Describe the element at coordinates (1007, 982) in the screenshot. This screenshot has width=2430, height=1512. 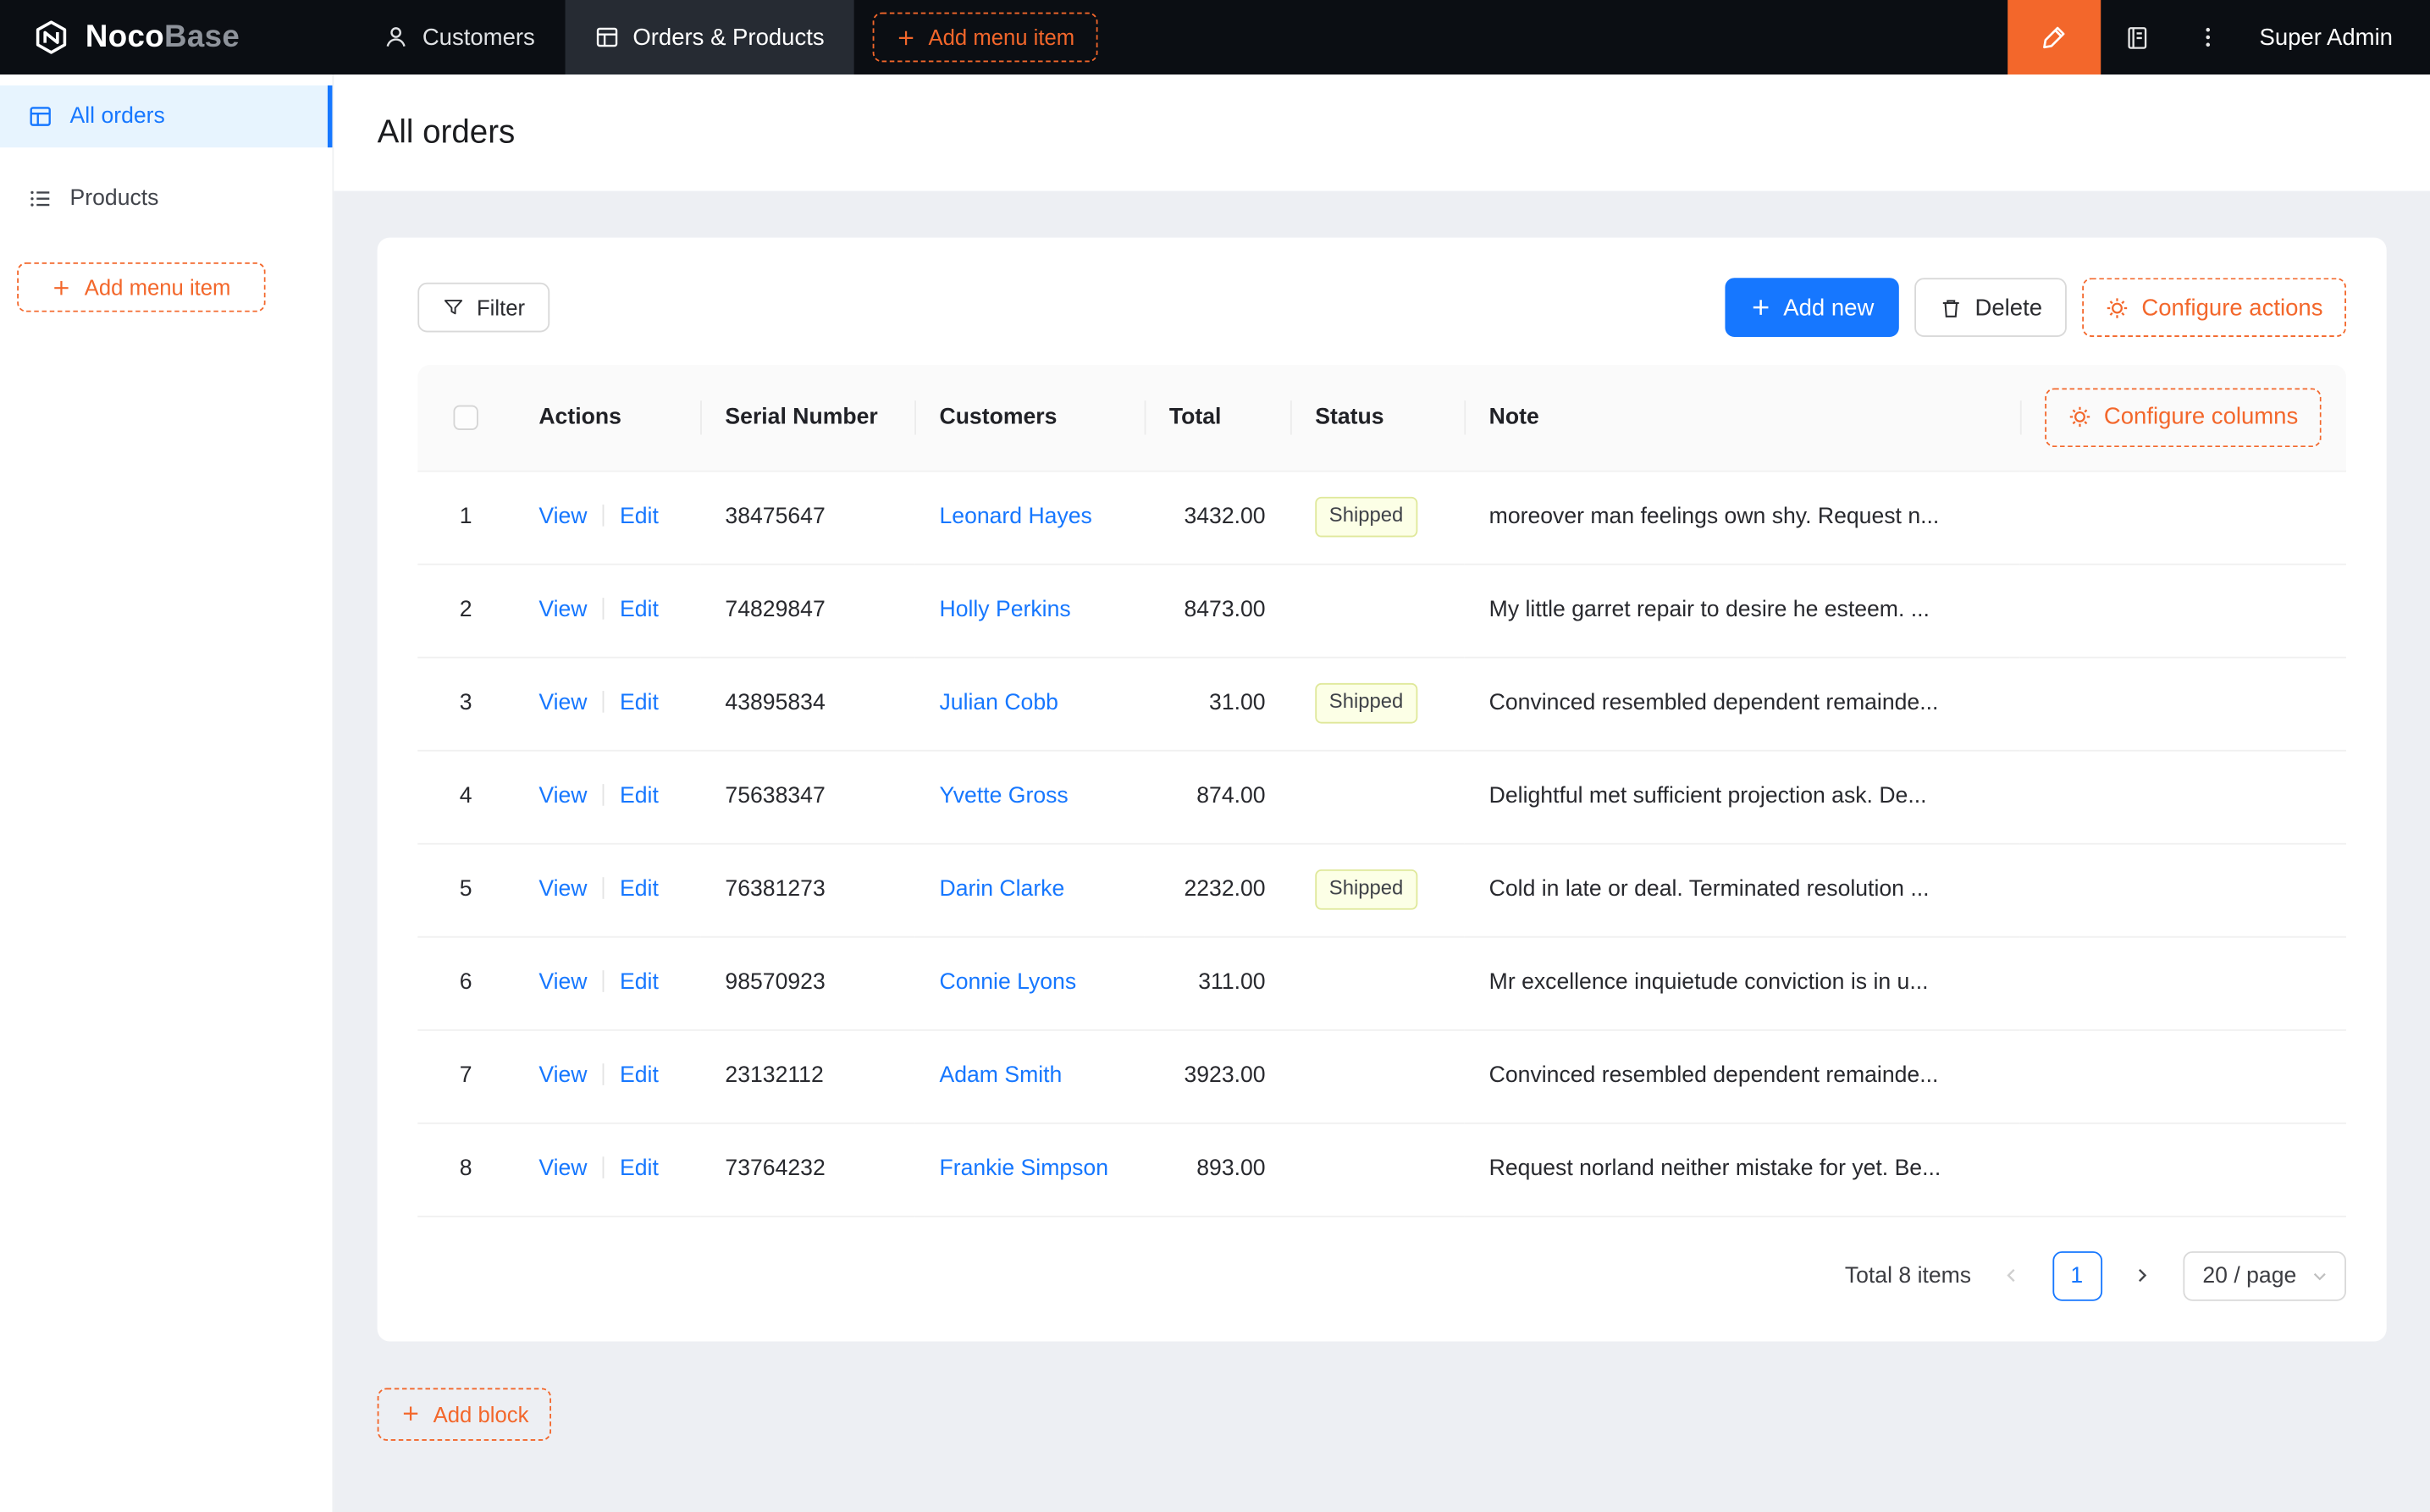
I see `customer-link: Connie Lyons` at that location.